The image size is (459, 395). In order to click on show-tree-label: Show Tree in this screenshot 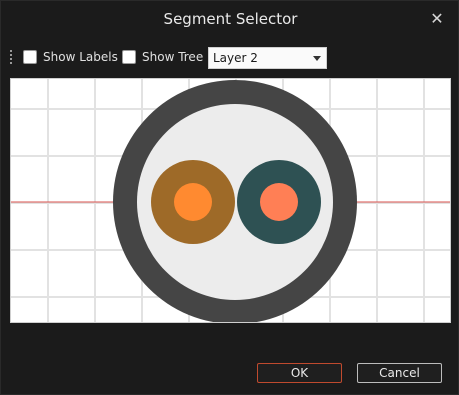, I will do `click(173, 57)`.